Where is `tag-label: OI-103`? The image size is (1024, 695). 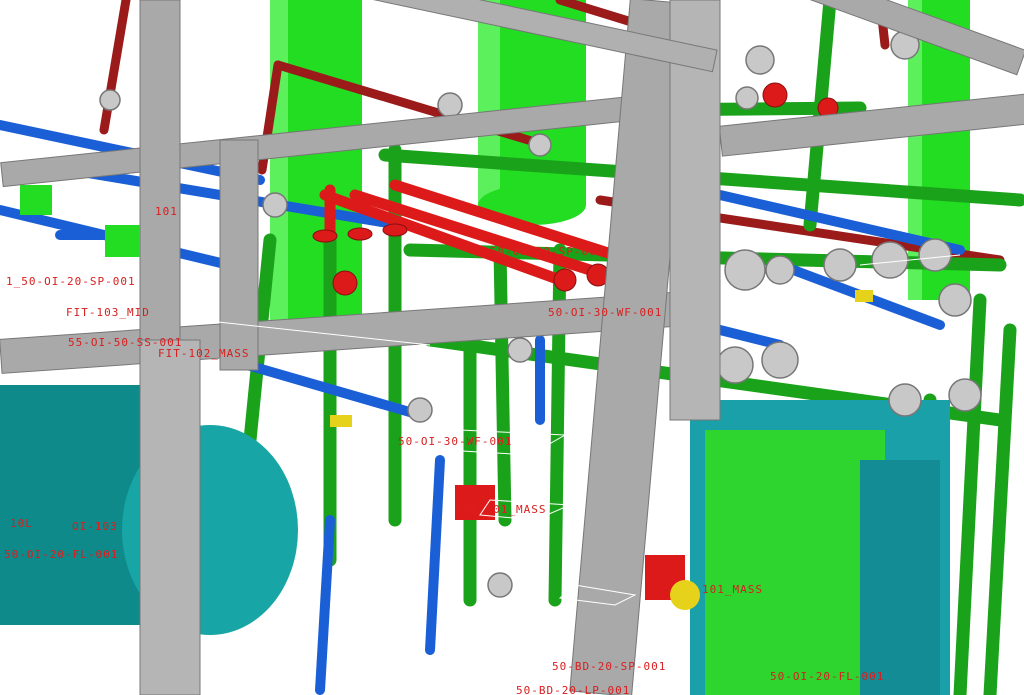
tag-label: OI-103 is located at coordinates (95, 526).